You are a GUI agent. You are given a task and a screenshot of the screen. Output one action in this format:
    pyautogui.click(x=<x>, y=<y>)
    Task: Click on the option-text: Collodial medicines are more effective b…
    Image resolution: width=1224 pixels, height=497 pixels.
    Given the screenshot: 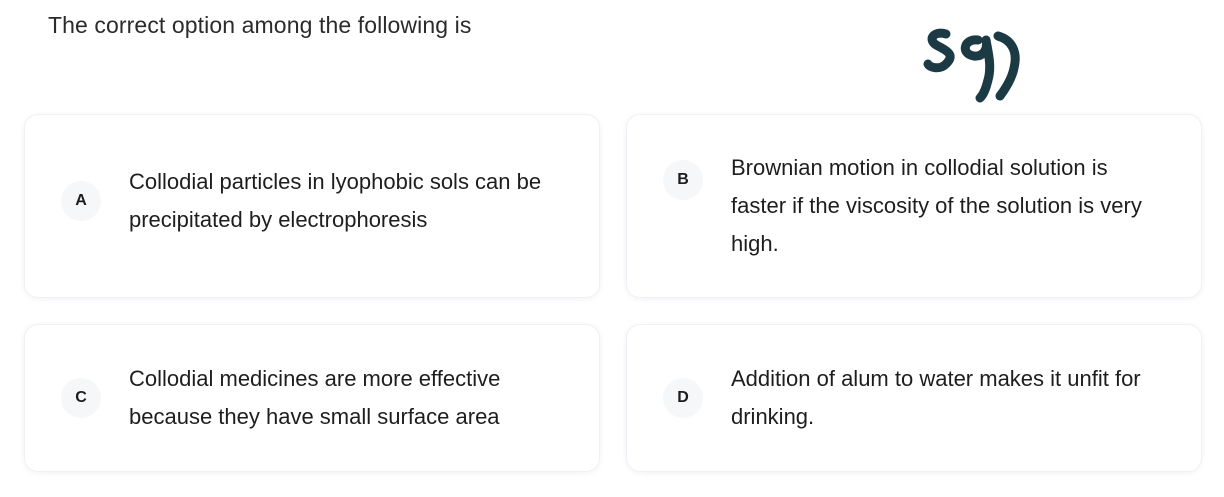 What is the action you would take?
    pyautogui.click(x=315, y=397)
    